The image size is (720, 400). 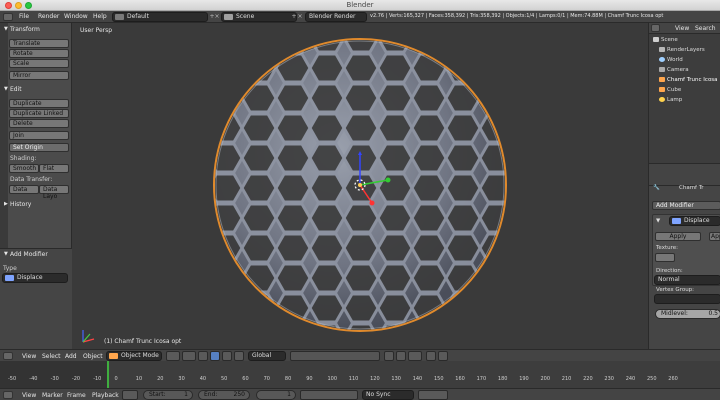 What do you see at coordinates (39, 63) in the screenshot?
I see `scale-button: Scale` at bounding box center [39, 63].